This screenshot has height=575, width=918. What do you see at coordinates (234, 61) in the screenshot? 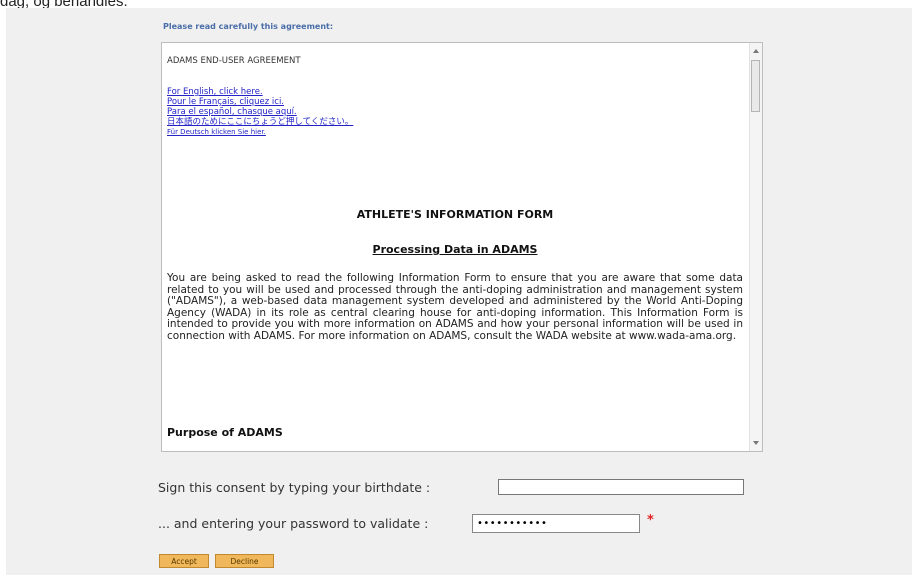
I see `agreement-heading: ADAMS END-USER AGREEMENT` at bounding box center [234, 61].